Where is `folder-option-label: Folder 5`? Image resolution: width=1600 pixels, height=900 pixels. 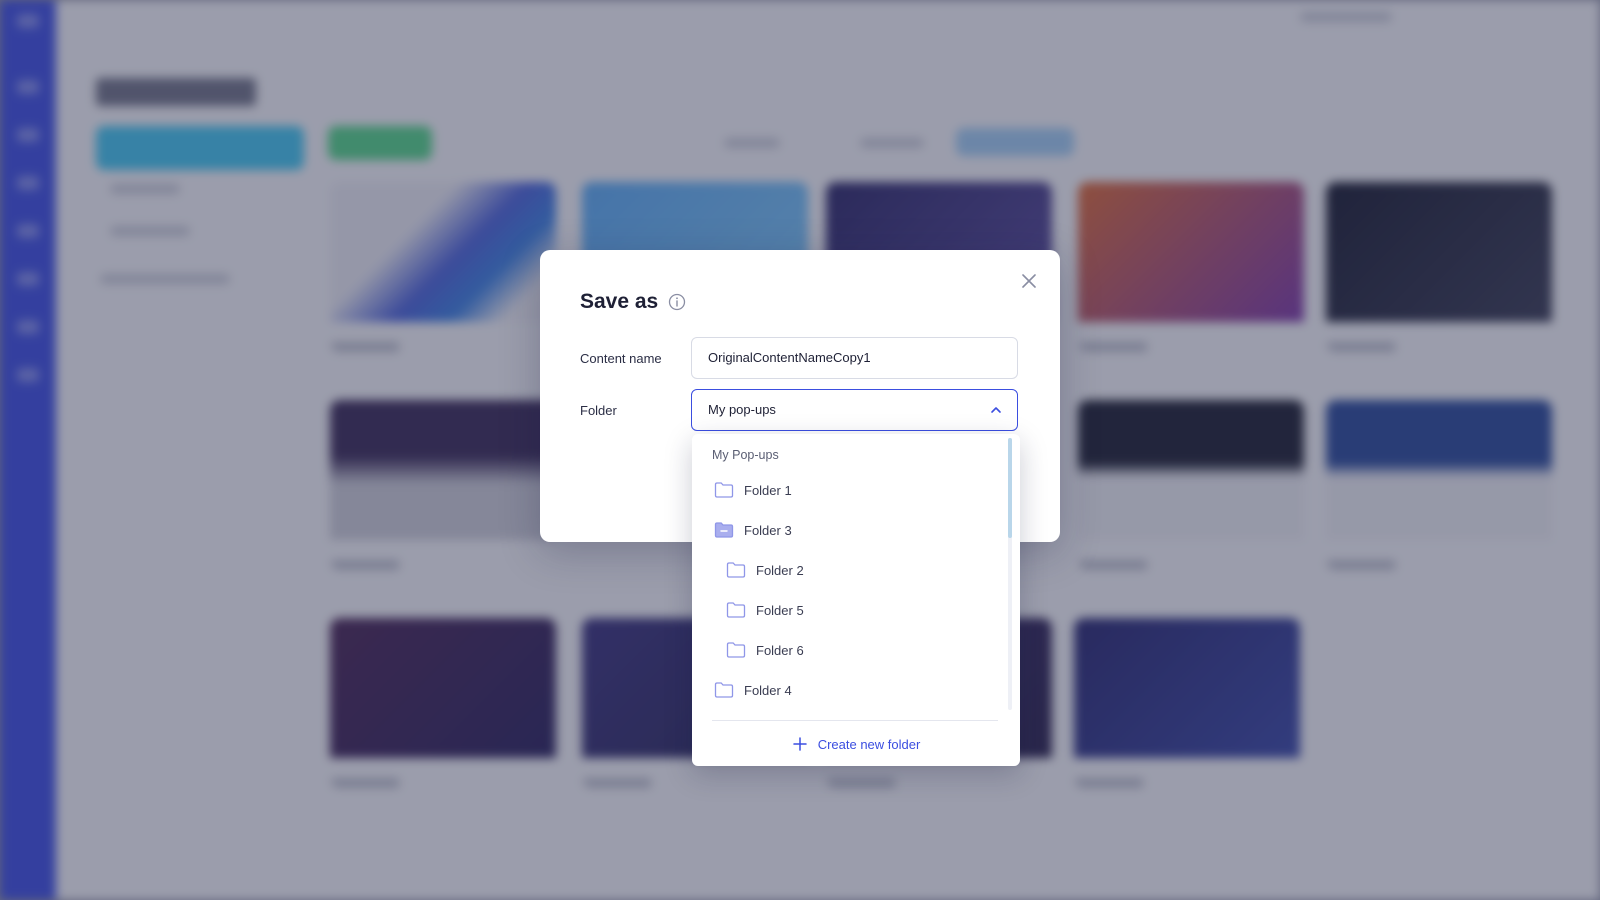
folder-option-label: Folder 5 is located at coordinates (780, 610).